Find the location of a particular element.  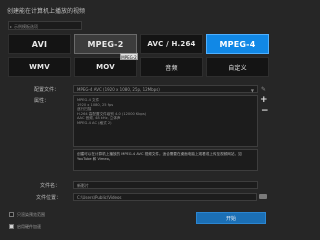

browse-folder-icon is located at coordinates (263, 196).